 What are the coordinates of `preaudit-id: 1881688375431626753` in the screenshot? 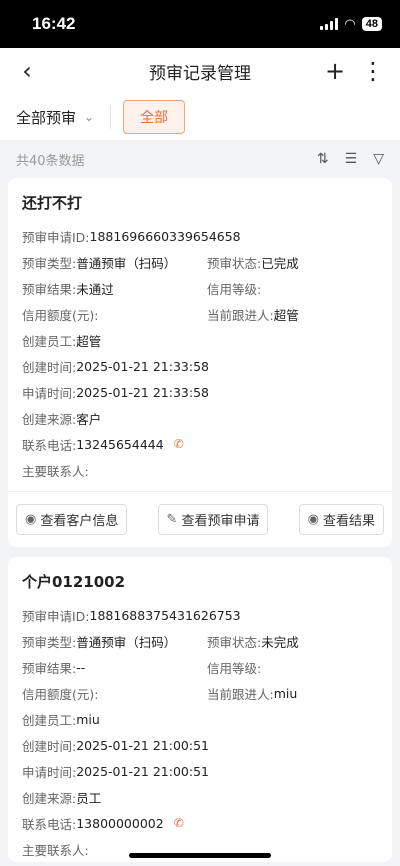 It's located at (165, 615).